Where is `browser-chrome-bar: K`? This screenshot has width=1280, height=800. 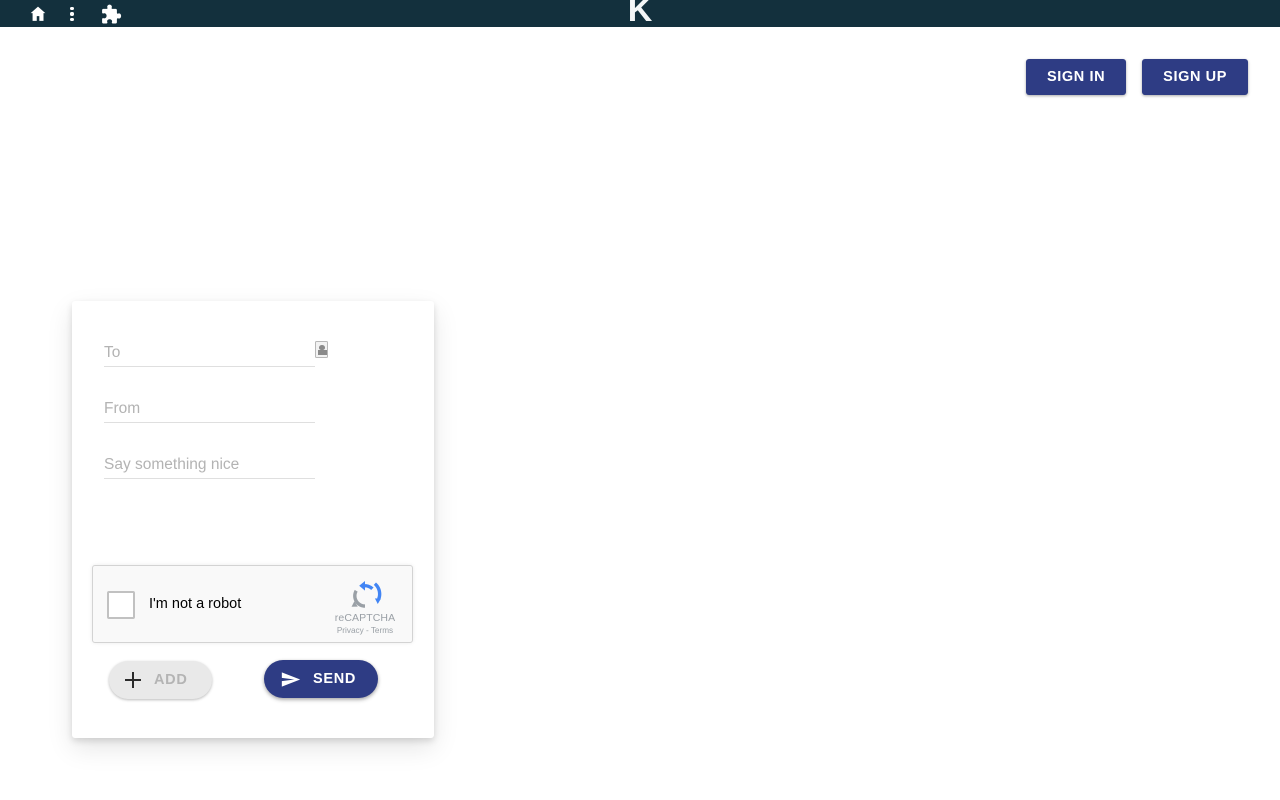
browser-chrome-bar: K is located at coordinates (640, 13).